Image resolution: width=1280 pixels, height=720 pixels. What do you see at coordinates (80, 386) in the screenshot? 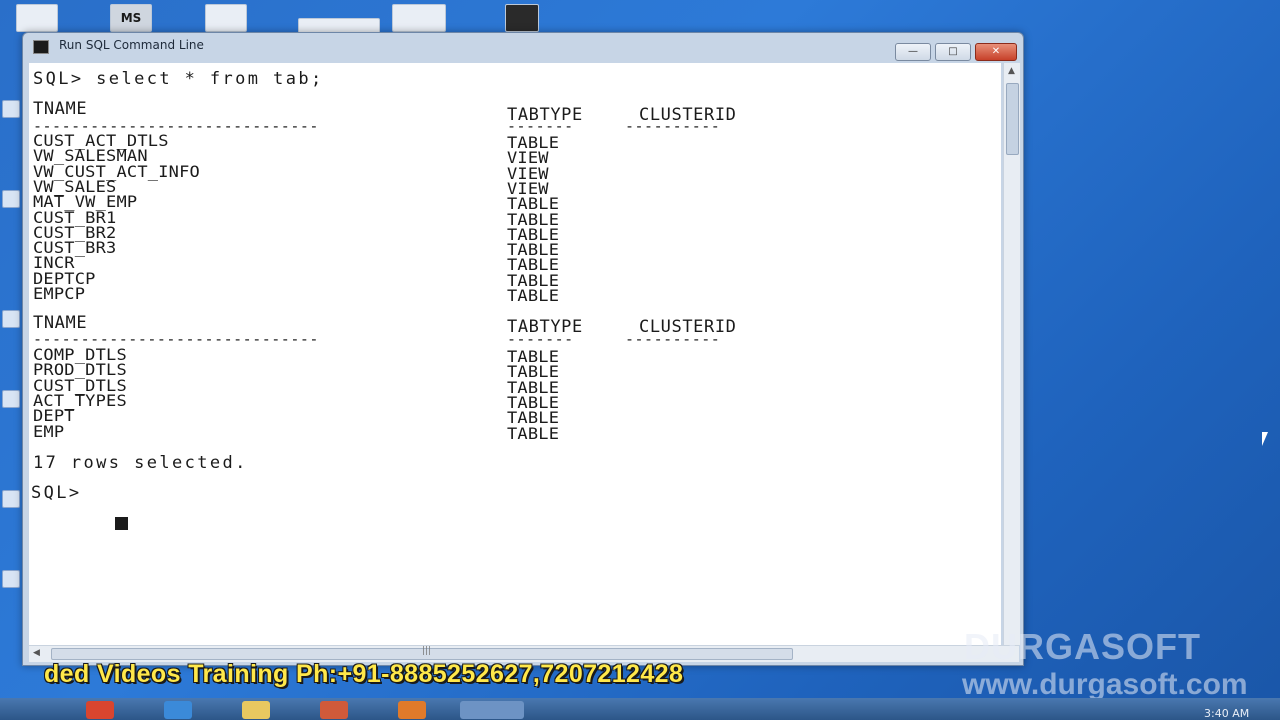
I see `table-row-name: CUST_DTLS` at bounding box center [80, 386].